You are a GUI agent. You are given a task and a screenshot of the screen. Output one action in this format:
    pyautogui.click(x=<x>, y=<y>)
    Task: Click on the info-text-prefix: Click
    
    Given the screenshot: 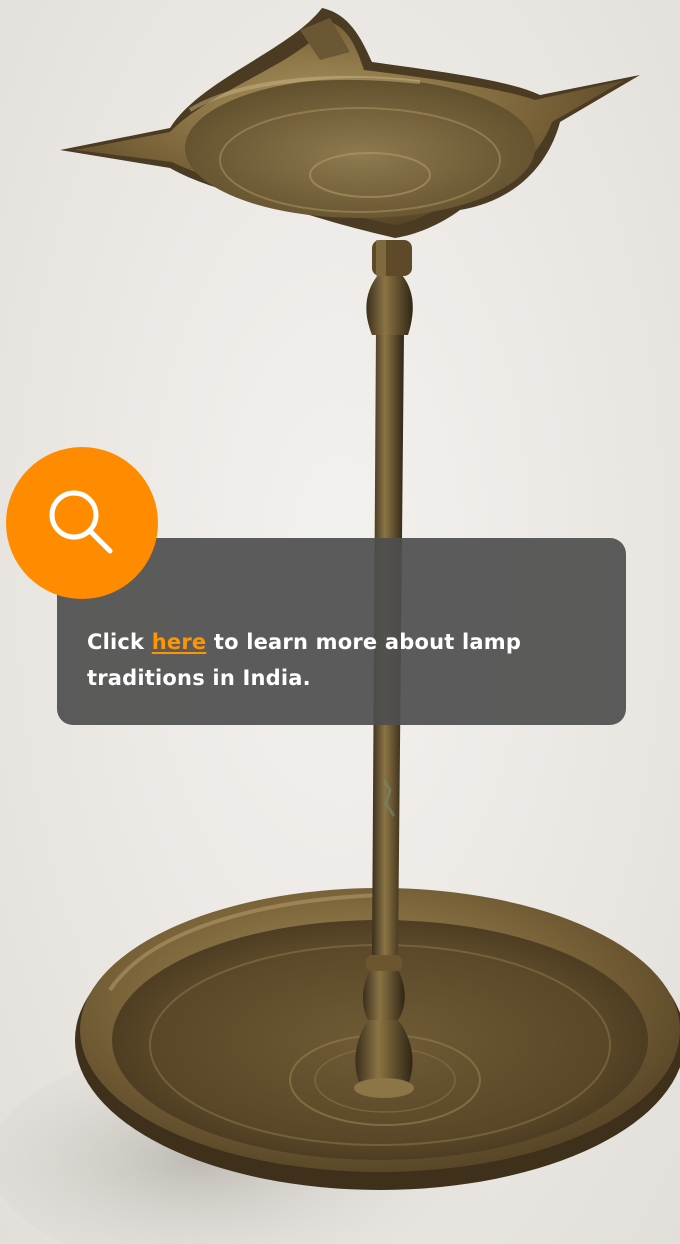 What is the action you would take?
    pyautogui.click(x=119, y=642)
    